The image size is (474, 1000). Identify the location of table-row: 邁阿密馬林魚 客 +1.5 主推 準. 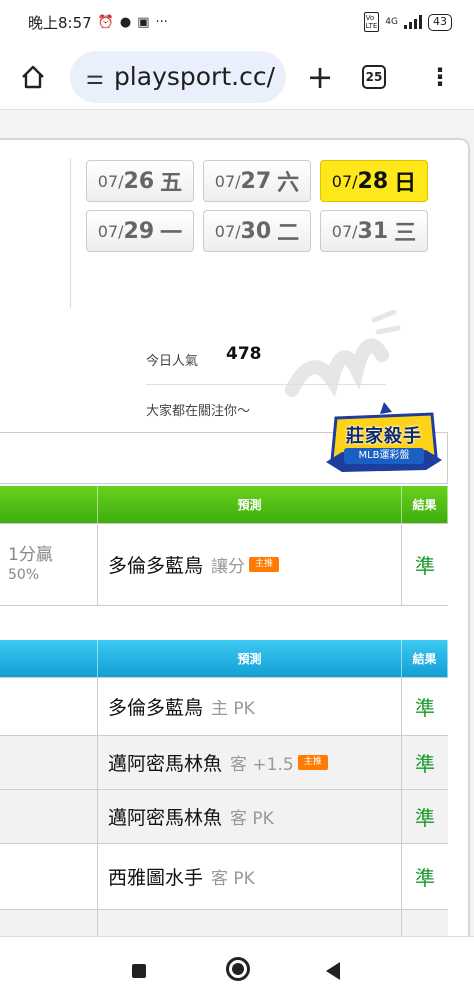
(224, 763).